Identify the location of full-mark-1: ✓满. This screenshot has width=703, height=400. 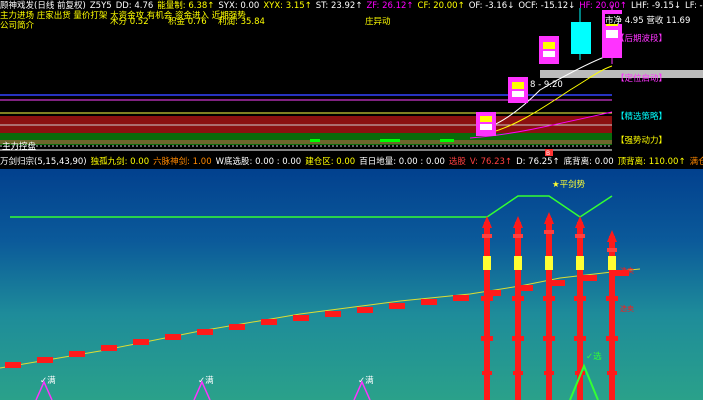
(48, 381).